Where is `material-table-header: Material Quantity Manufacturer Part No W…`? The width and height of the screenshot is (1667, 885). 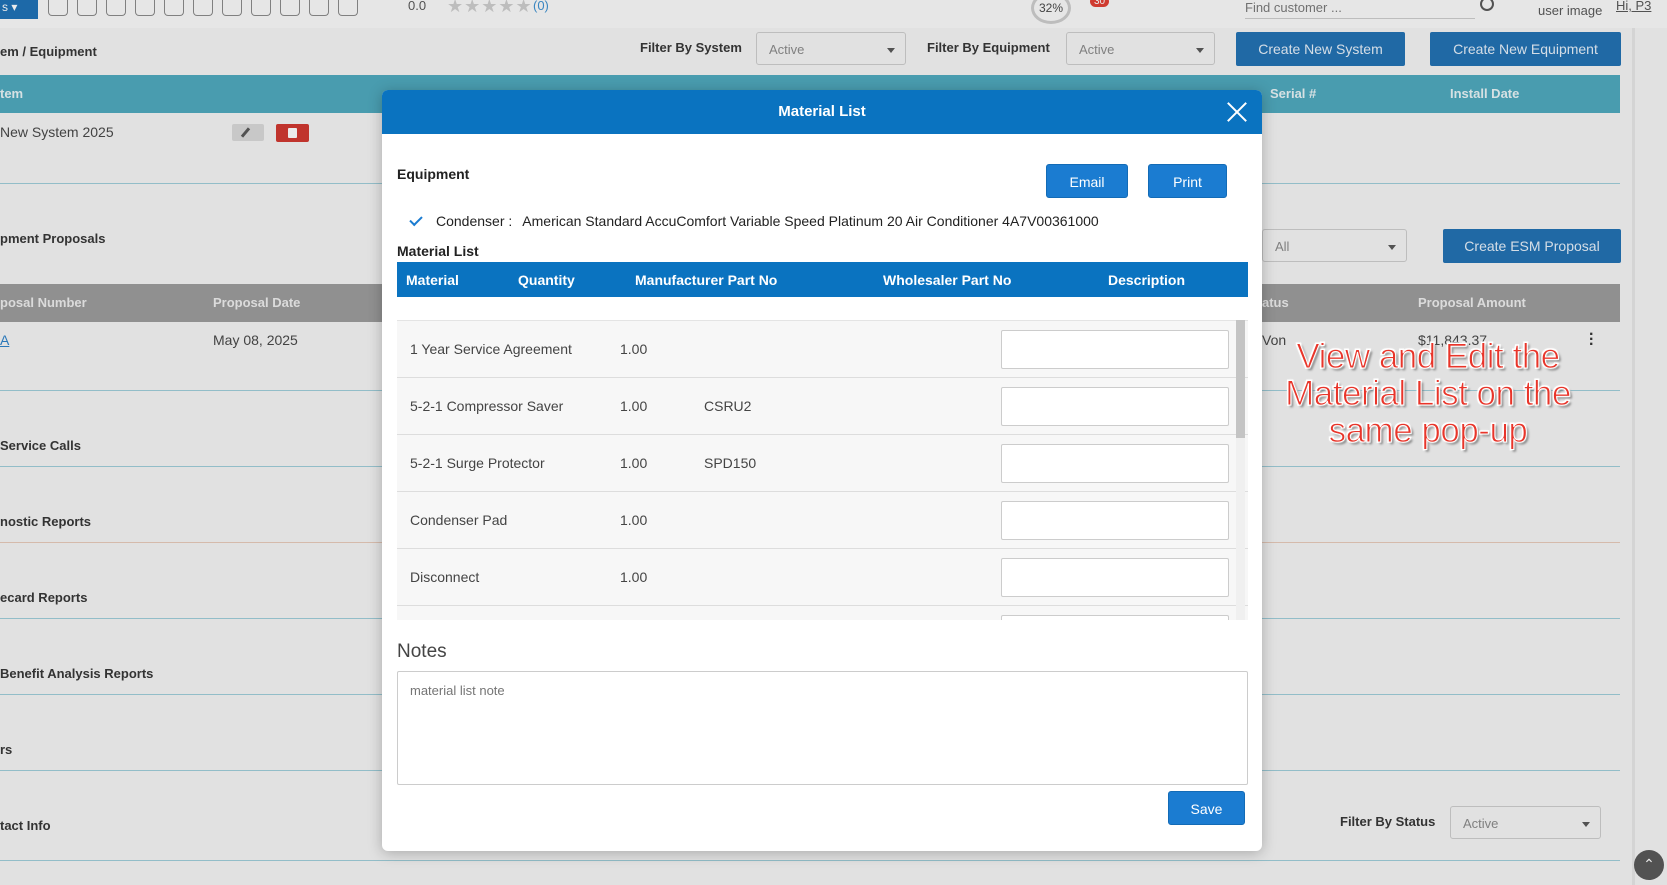 material-table-header: Material Quantity Manufacturer Part No W… is located at coordinates (822, 279).